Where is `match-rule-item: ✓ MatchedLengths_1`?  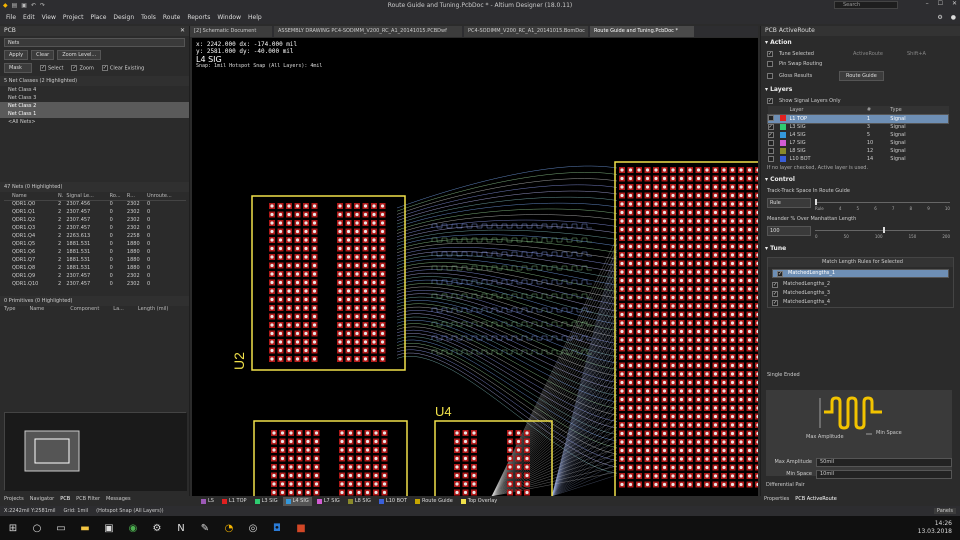 match-rule-item: ✓ MatchedLengths_1 is located at coordinates (860, 273).